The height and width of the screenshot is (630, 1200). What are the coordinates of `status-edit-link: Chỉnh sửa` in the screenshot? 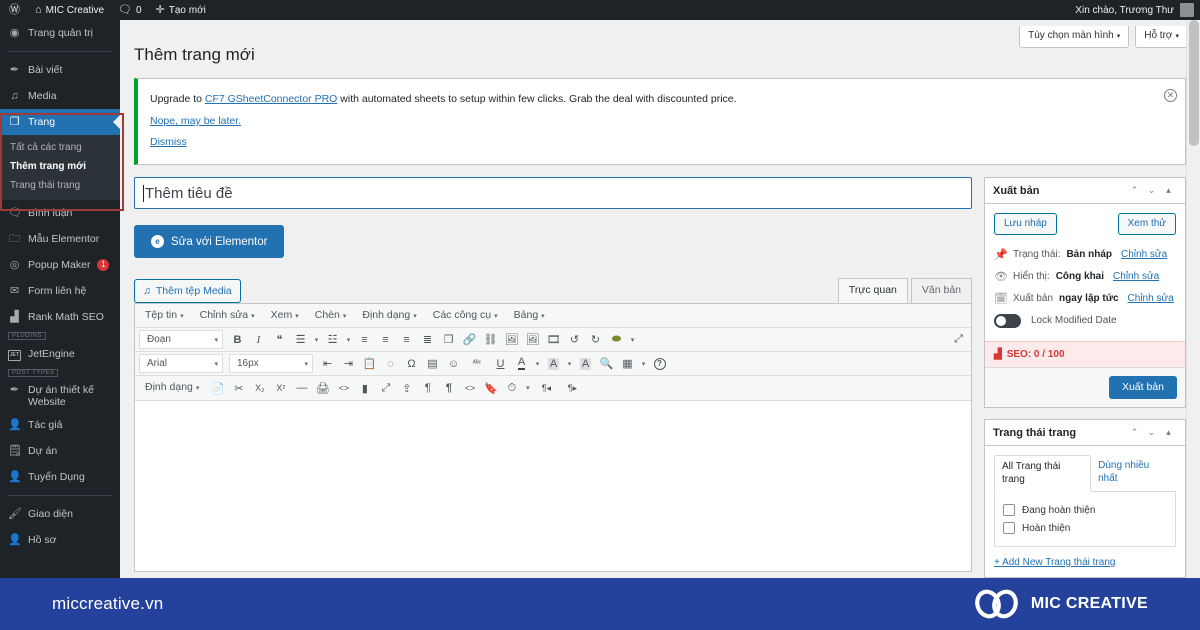 It's located at (1144, 255).